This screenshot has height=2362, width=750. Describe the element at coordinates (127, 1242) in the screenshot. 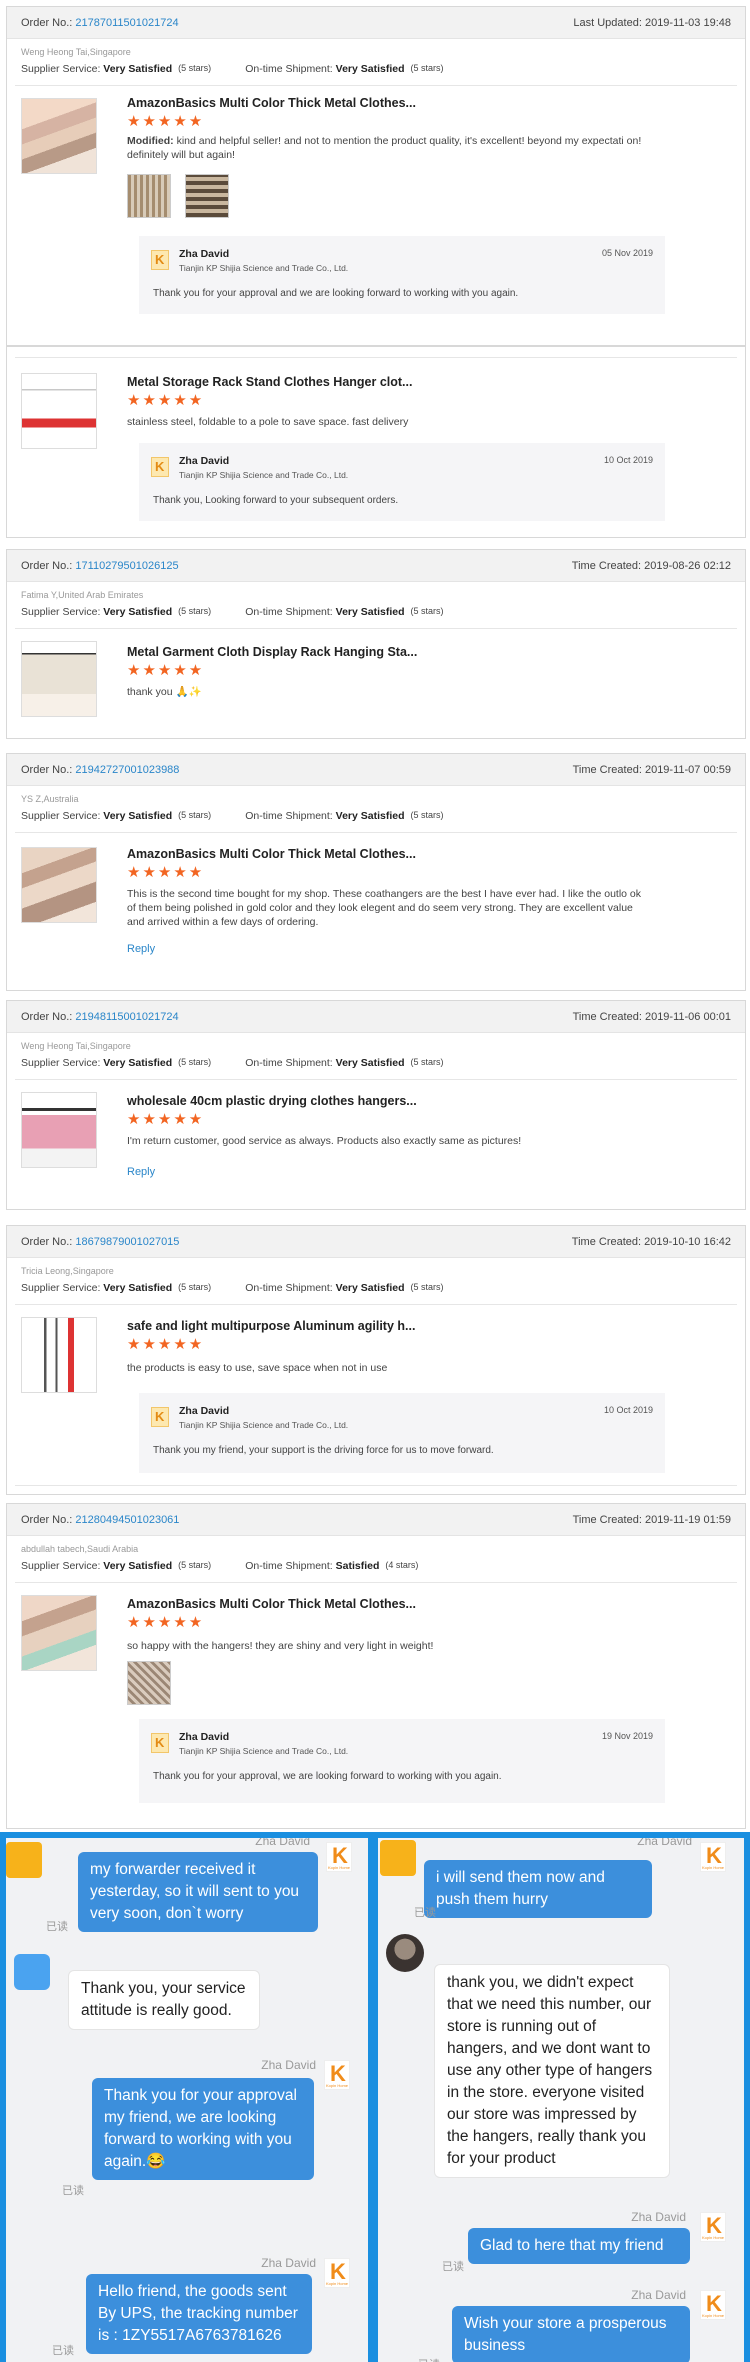

I see `order-number-link: 18679879001027015` at that location.